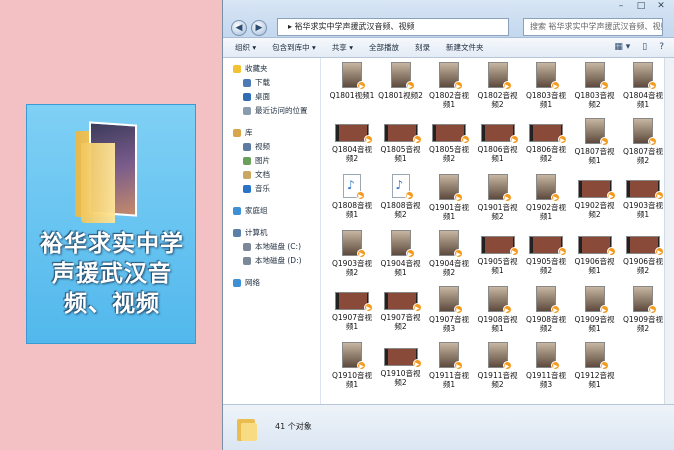  I want to click on sidebar-item: 桌面, so click(271, 97).